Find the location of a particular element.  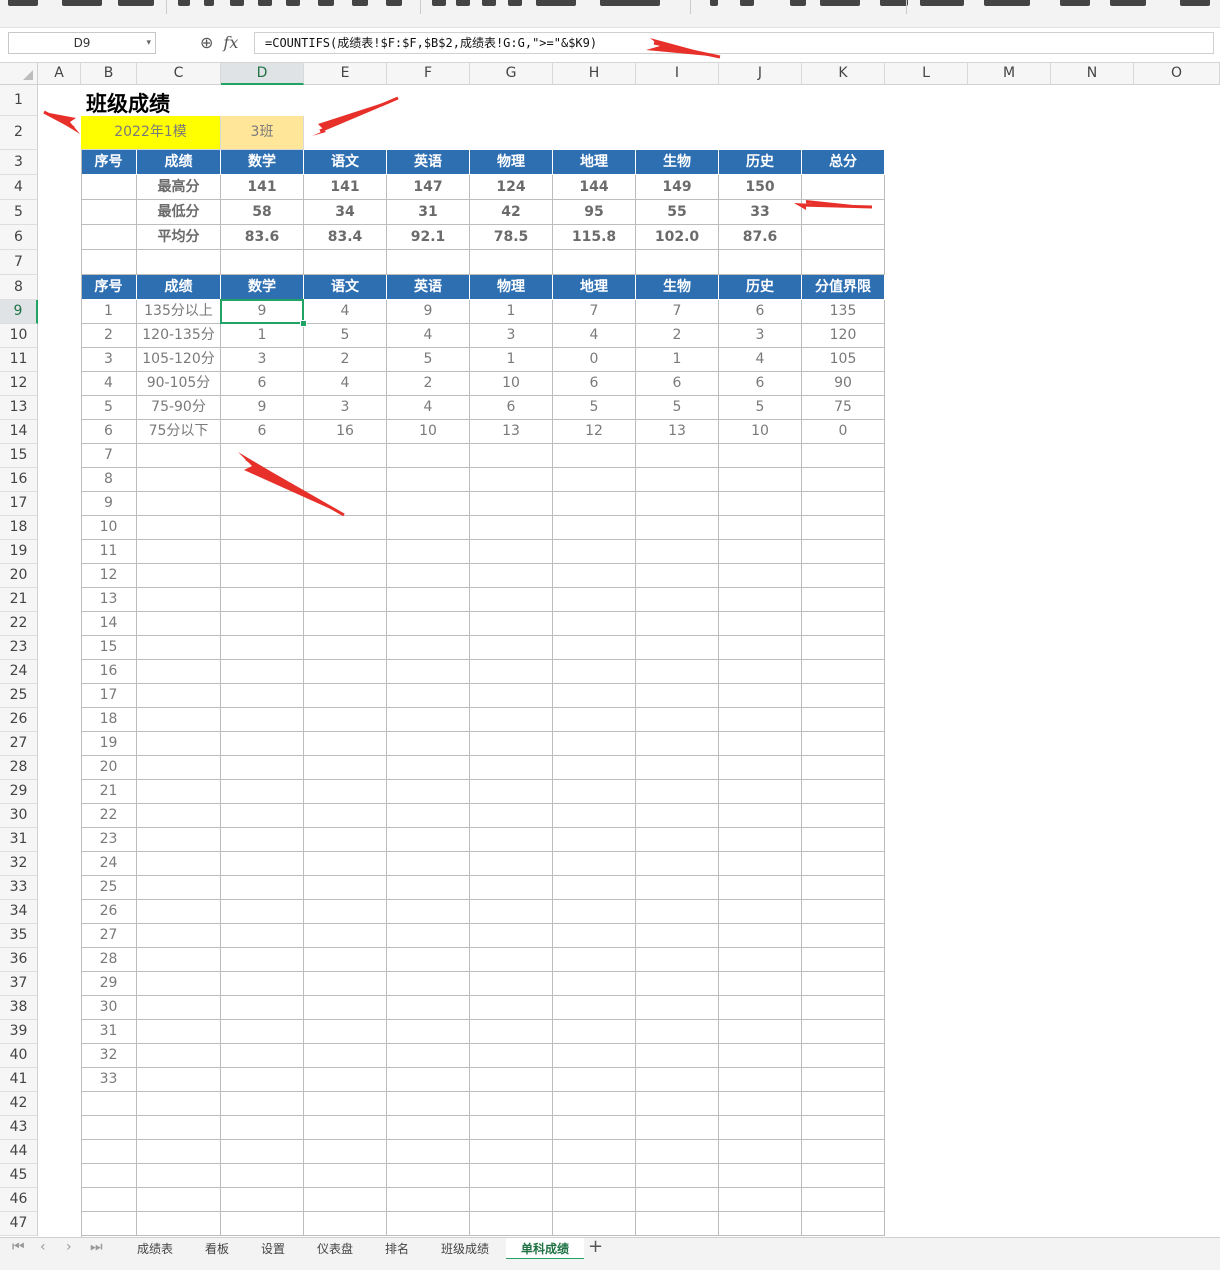

table2-range-label: 90-105分 is located at coordinates (179, 384).